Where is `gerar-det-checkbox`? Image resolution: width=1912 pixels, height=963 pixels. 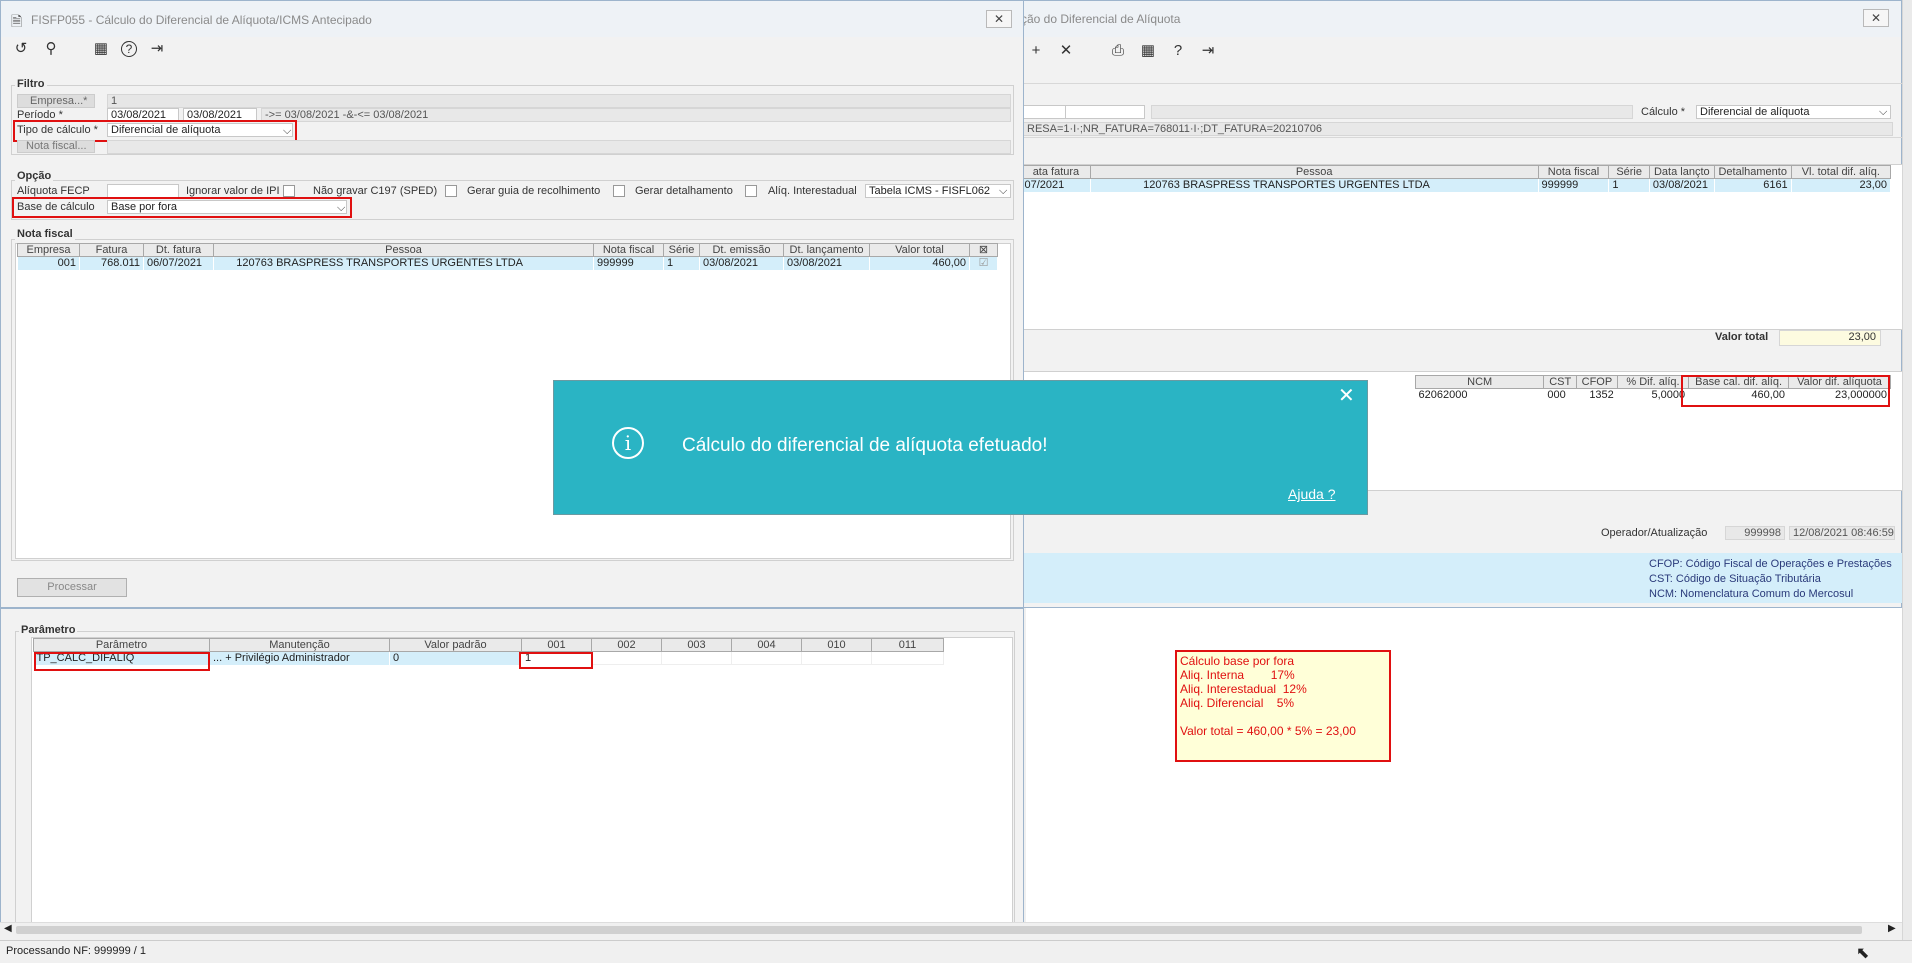
gerar-det-checkbox is located at coordinates (751, 191).